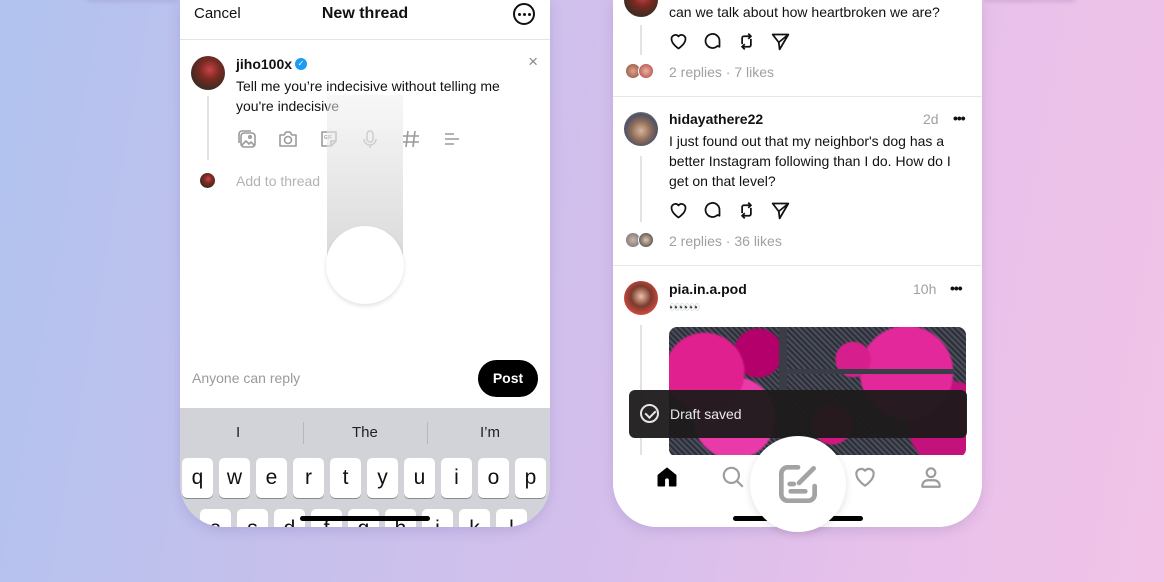 This screenshot has width=1164, height=582. I want to click on home-indicator, so click(365, 518).